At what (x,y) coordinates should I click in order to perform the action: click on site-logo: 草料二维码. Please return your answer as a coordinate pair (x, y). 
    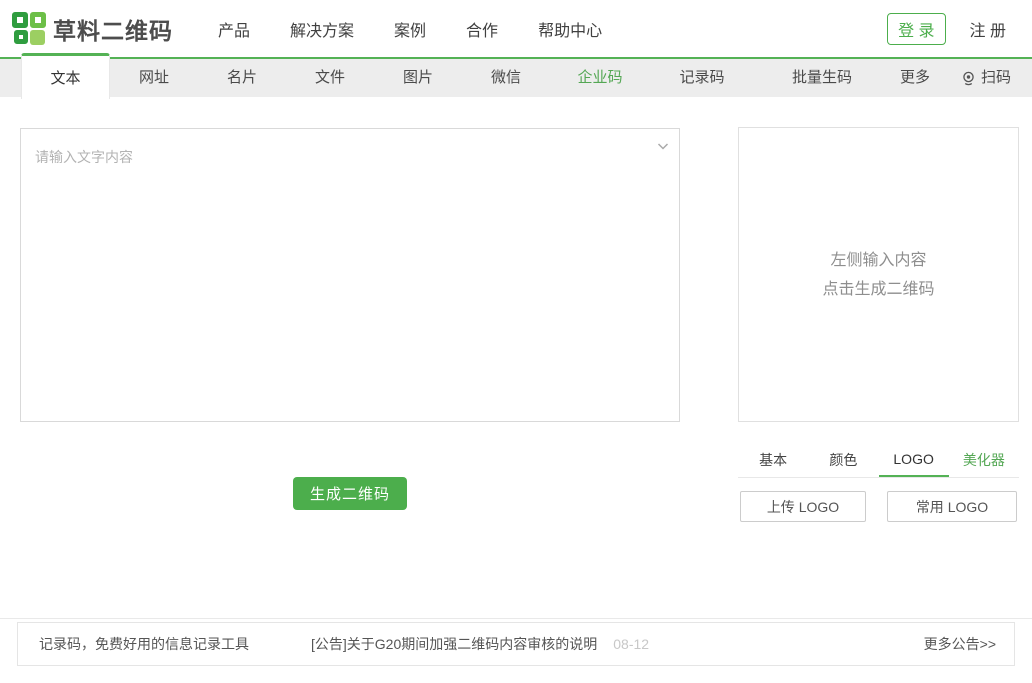
    Looking at the image, I should click on (92, 28).